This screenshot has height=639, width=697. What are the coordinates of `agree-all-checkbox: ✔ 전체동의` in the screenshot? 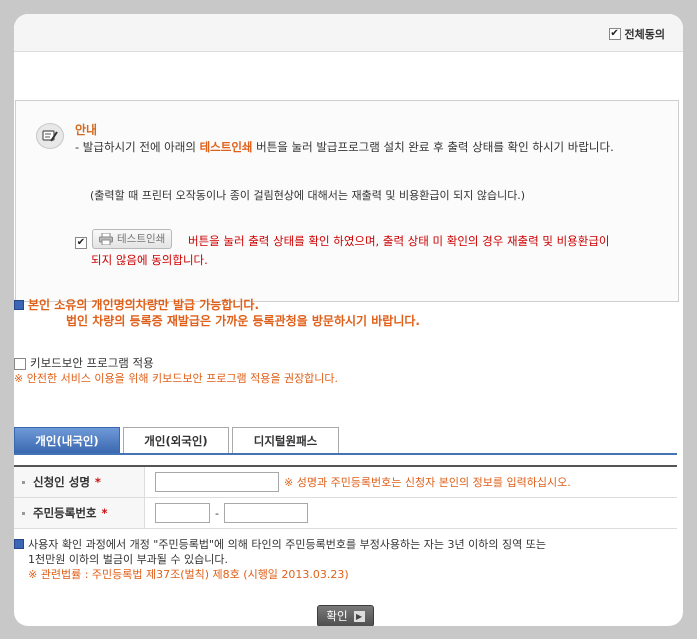 It's located at (636, 34).